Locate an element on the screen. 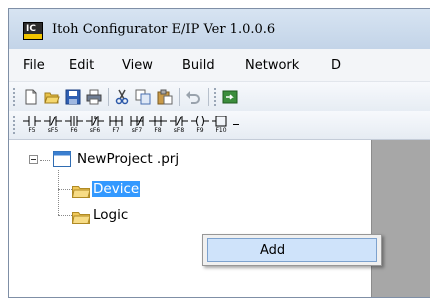  sf5-contact-icon: sF5 is located at coordinates (53, 125).